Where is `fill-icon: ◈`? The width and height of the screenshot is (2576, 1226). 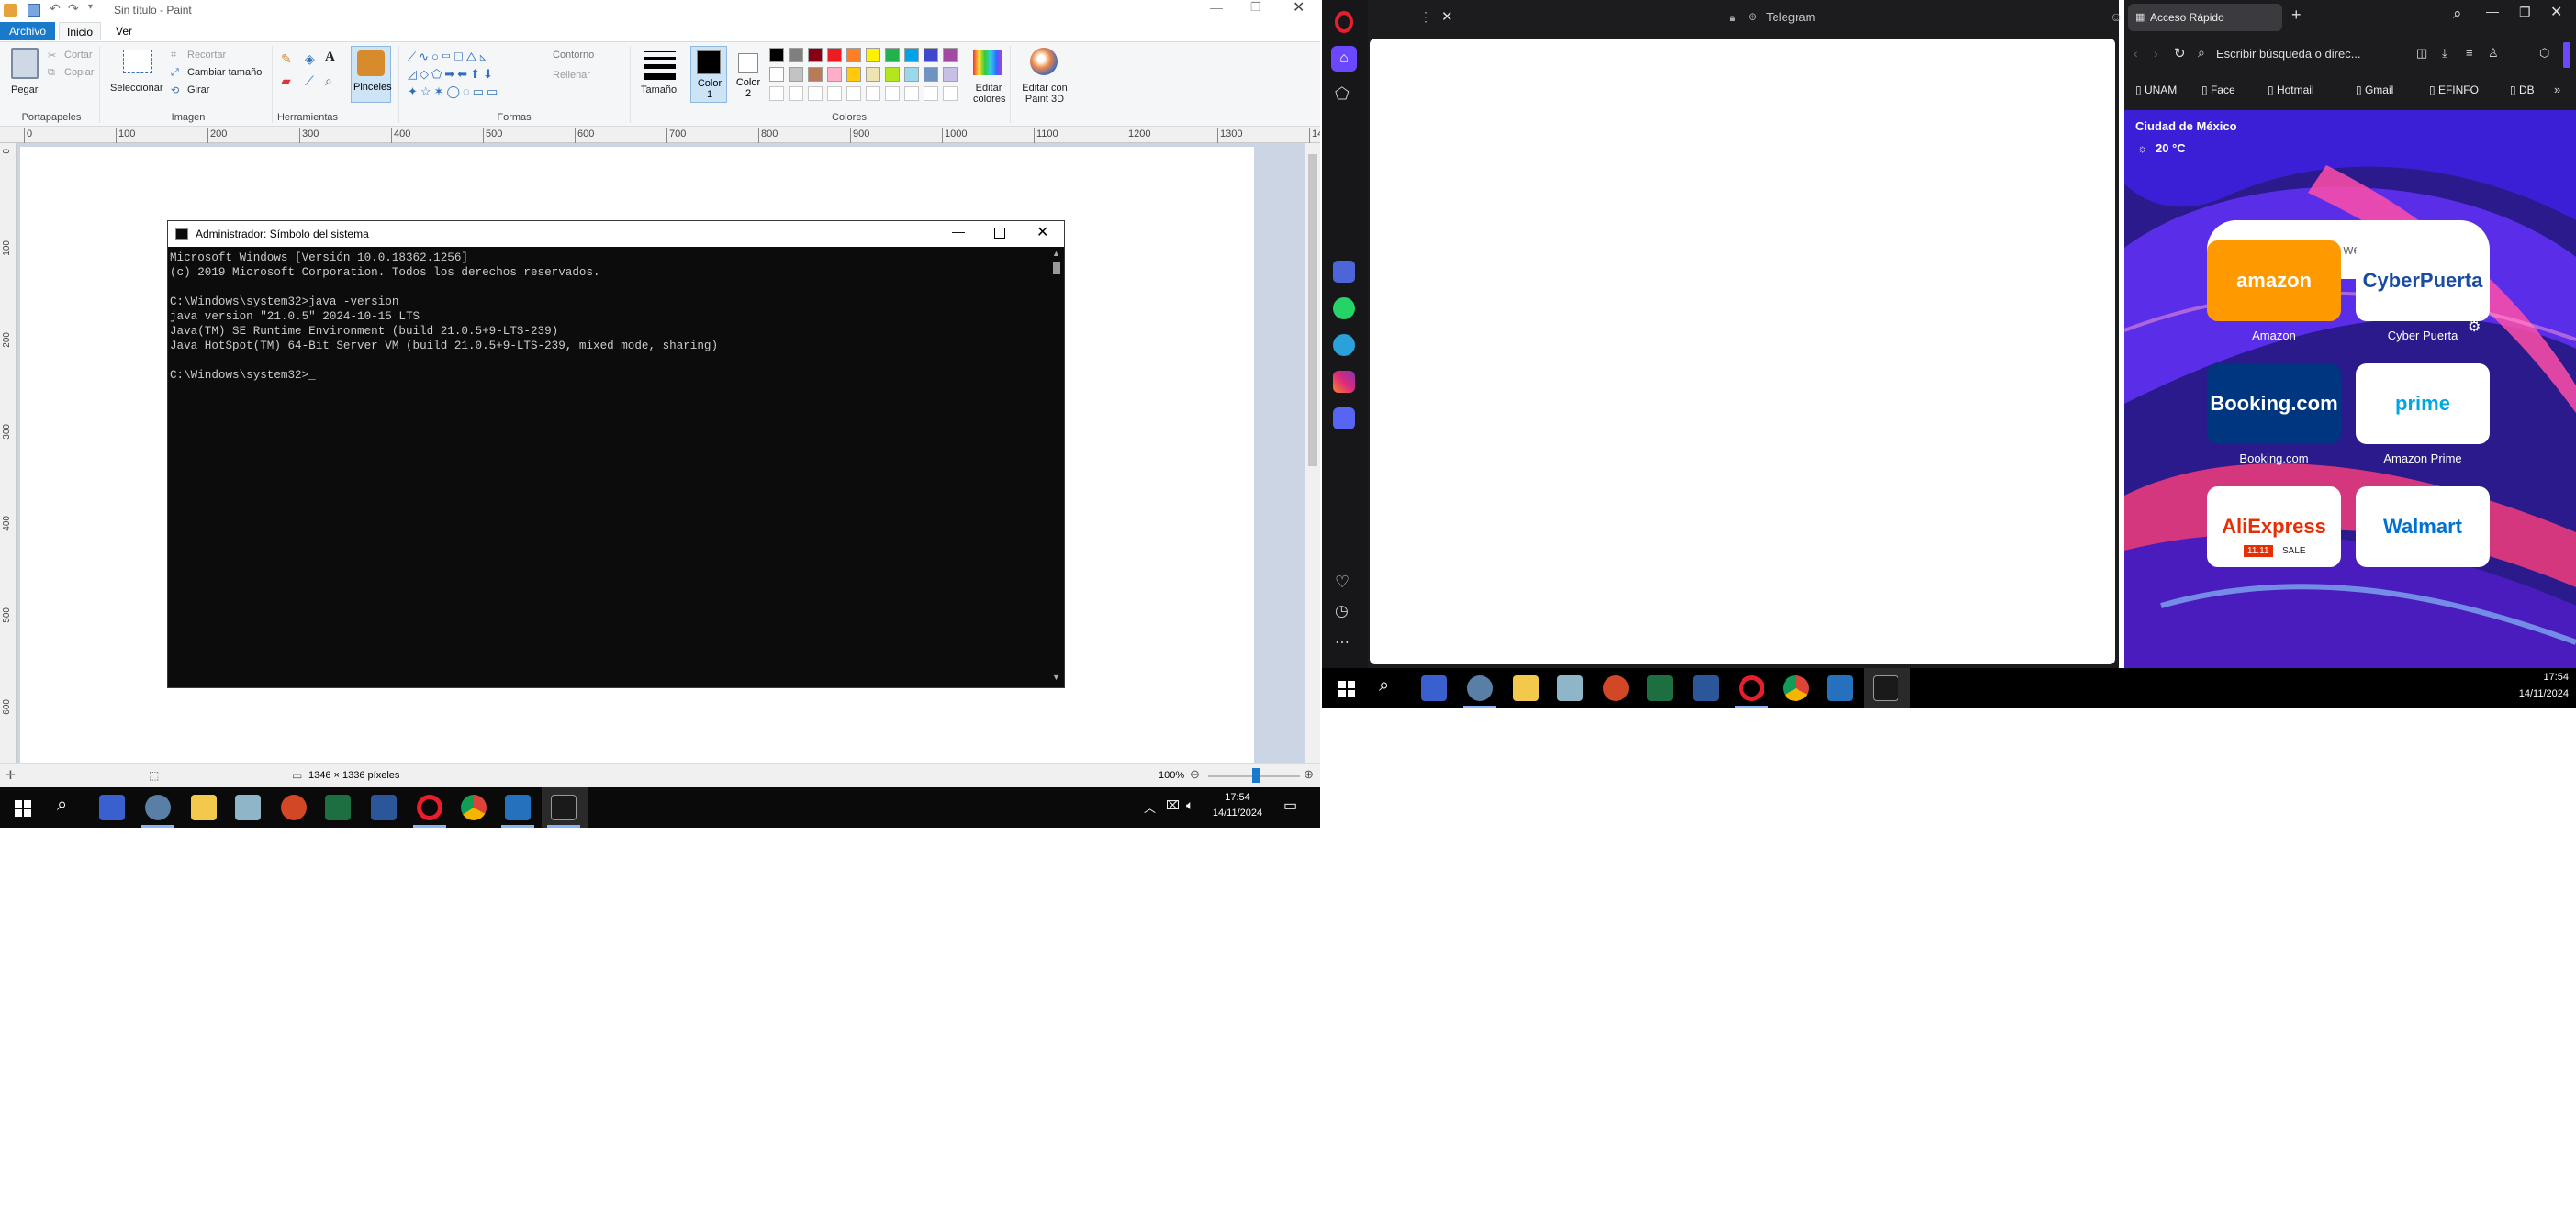
fill-icon: ◈ is located at coordinates (310, 59).